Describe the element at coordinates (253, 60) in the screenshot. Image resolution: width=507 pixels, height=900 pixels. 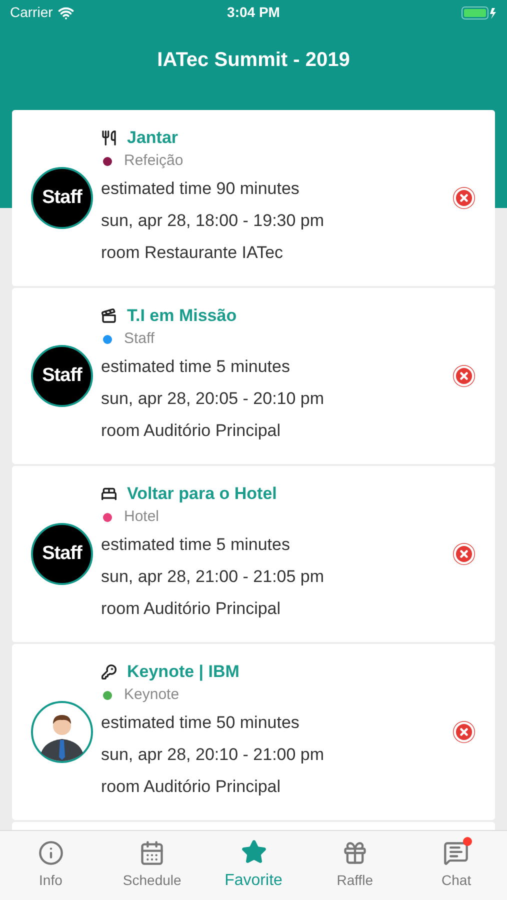
I see `app-title: IATec Summit - 2019` at that location.